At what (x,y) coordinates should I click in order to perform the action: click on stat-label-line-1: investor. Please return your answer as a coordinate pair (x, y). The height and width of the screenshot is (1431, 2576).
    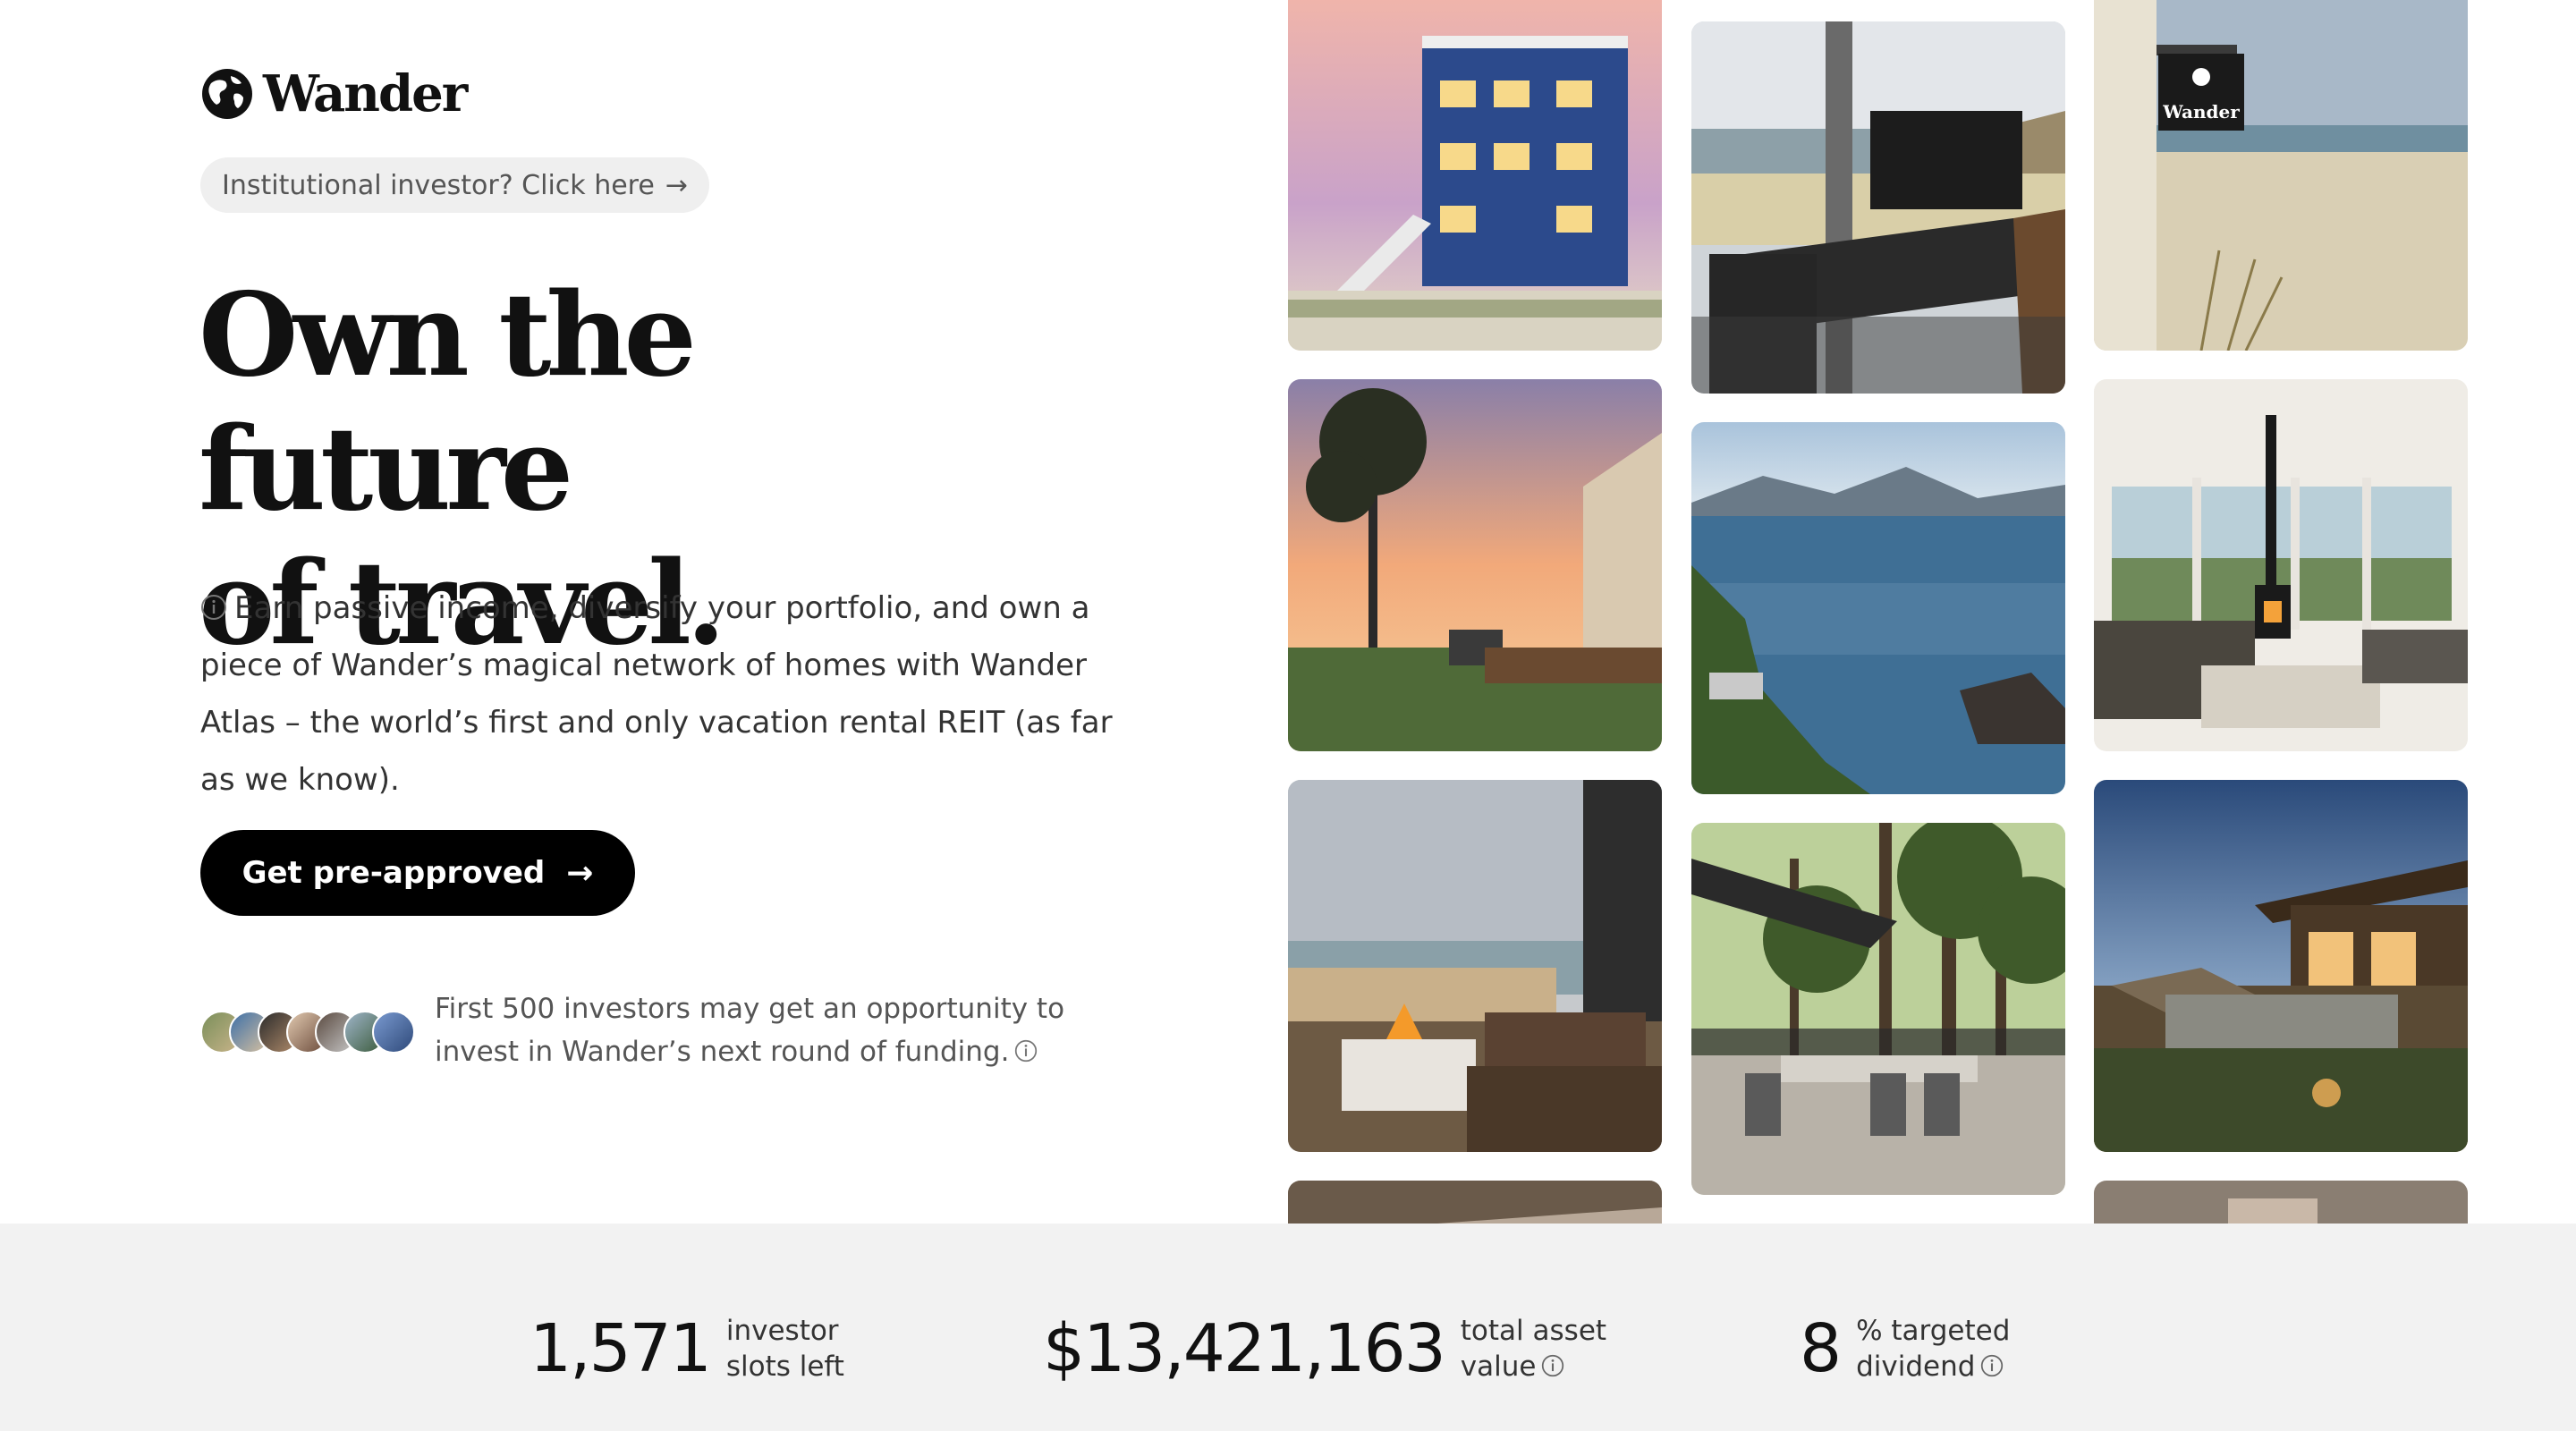
    Looking at the image, I should click on (782, 1331).